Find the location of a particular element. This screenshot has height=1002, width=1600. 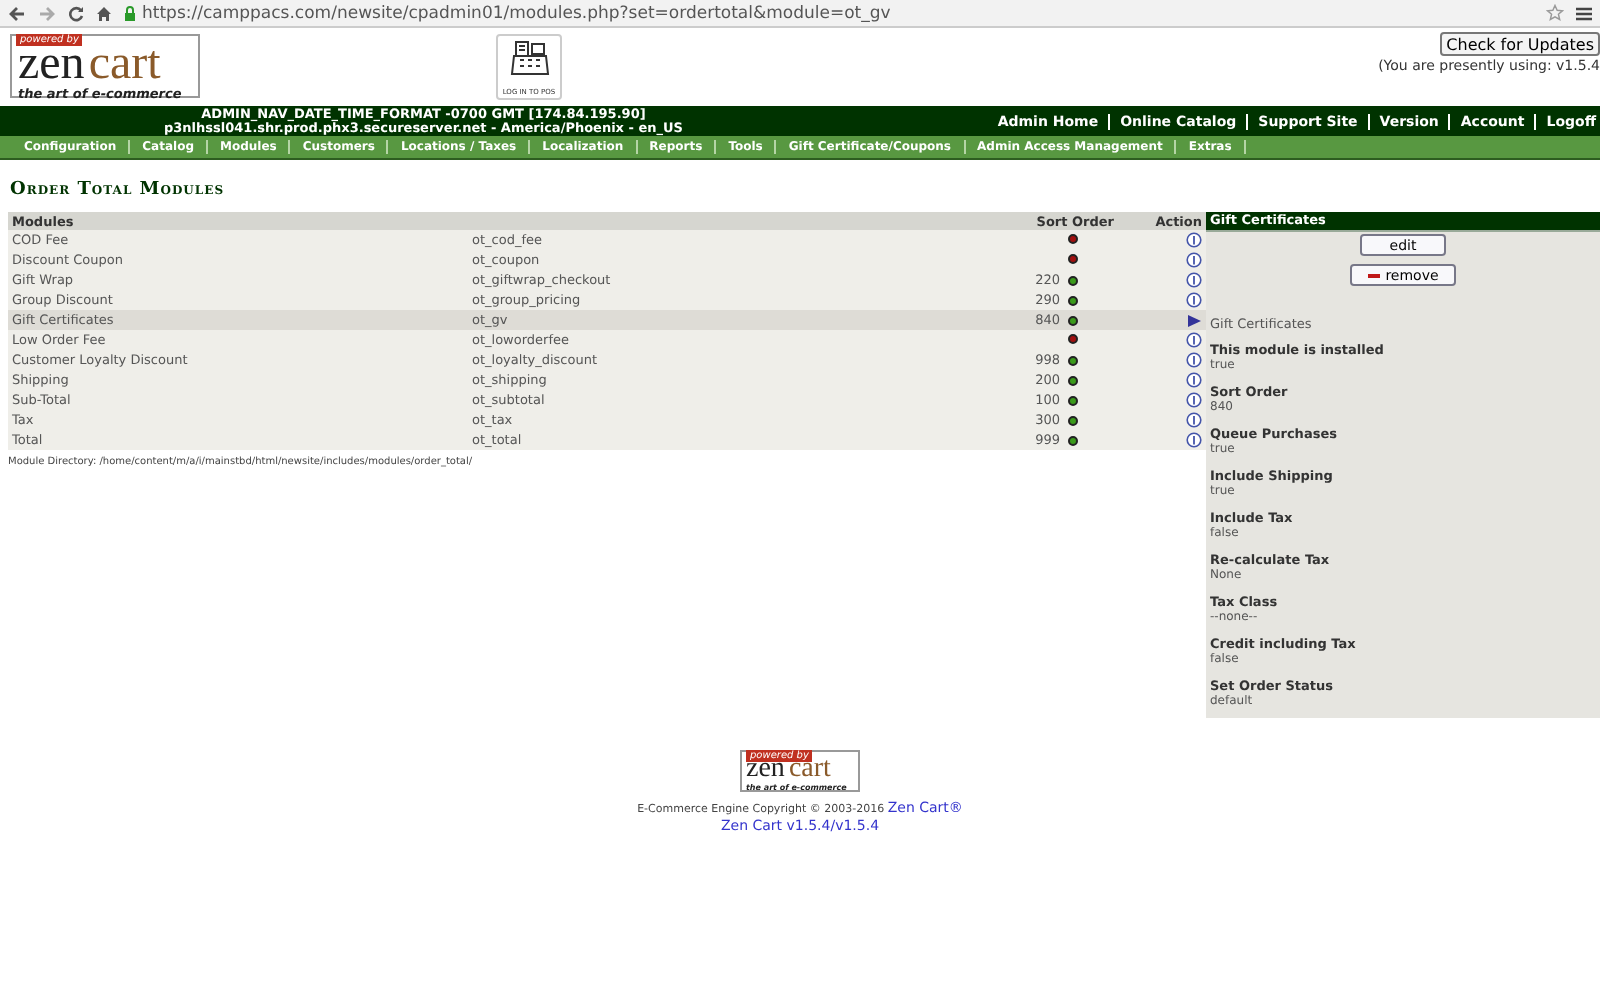

page-title: Order Total Modules is located at coordinates (118, 190).